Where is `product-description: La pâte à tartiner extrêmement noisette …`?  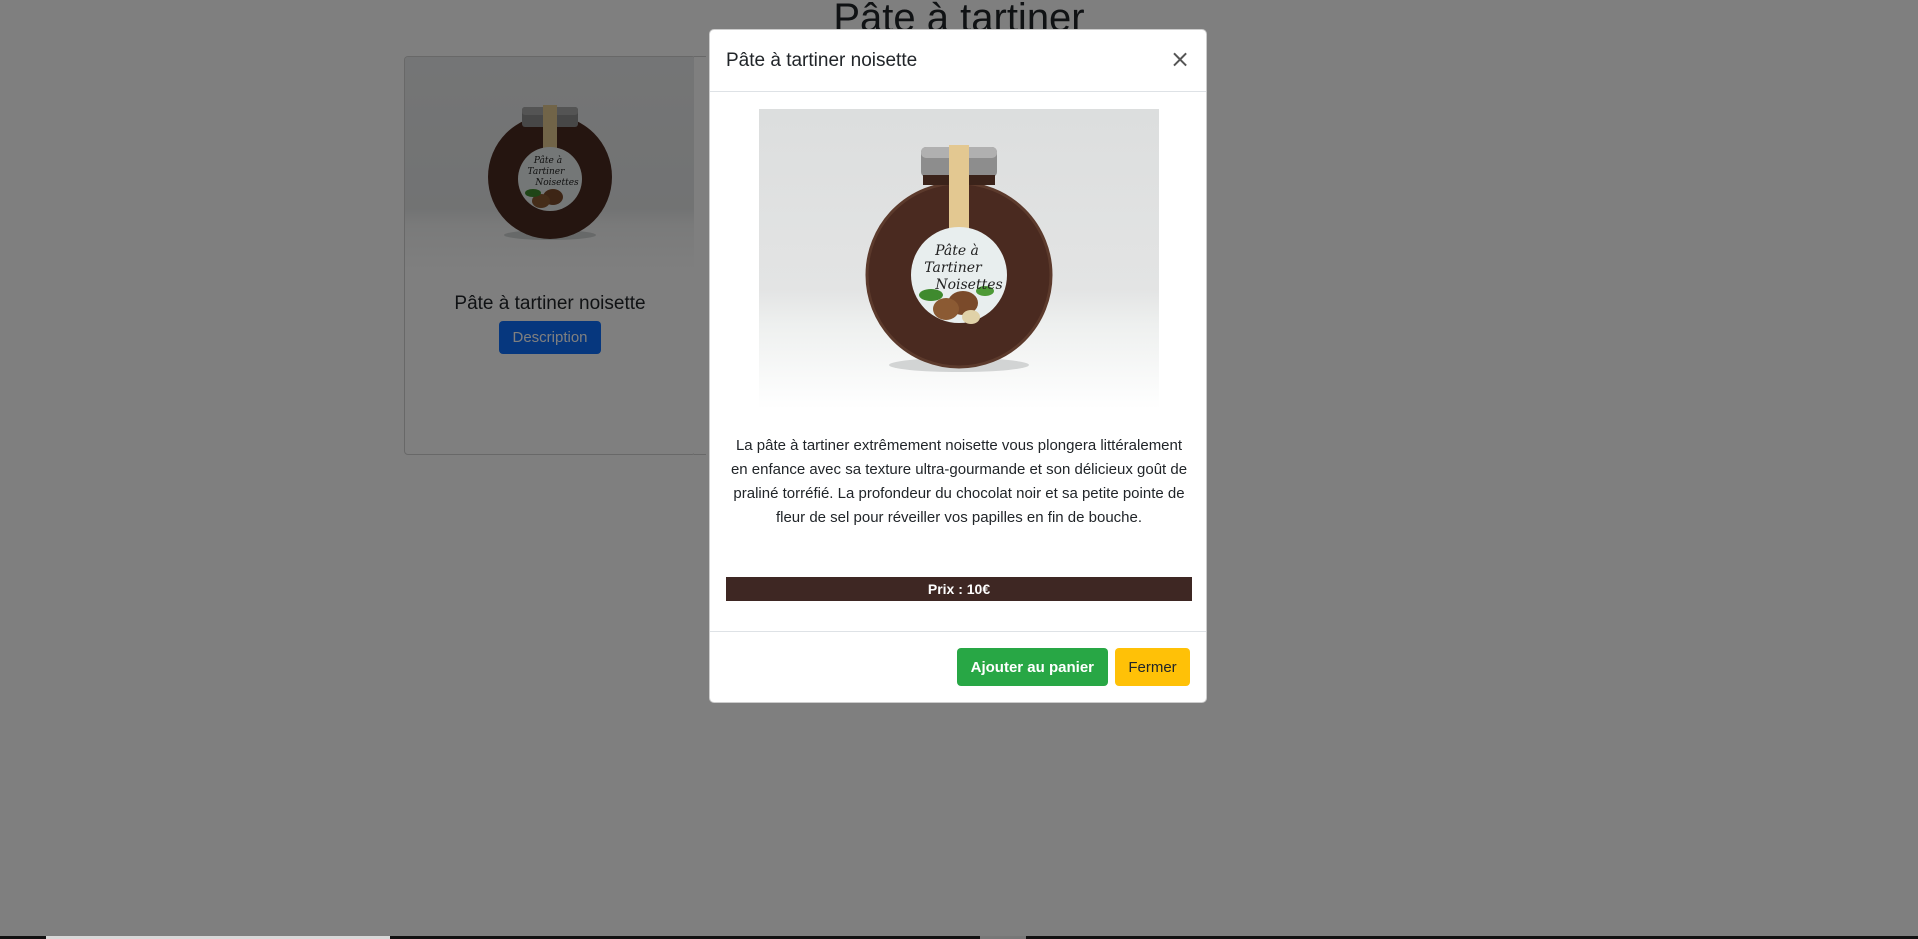
product-description: La pâte à tartiner extrêmement noisette … is located at coordinates (959, 481).